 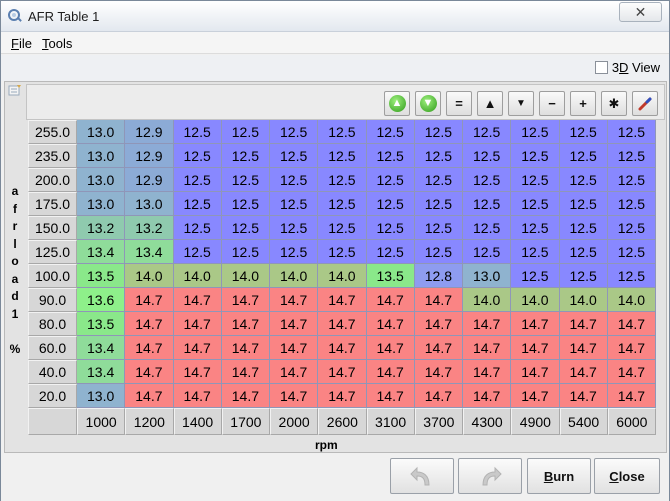 What do you see at coordinates (614, 103) in the screenshot?
I see `multiply-button: ✱` at bounding box center [614, 103].